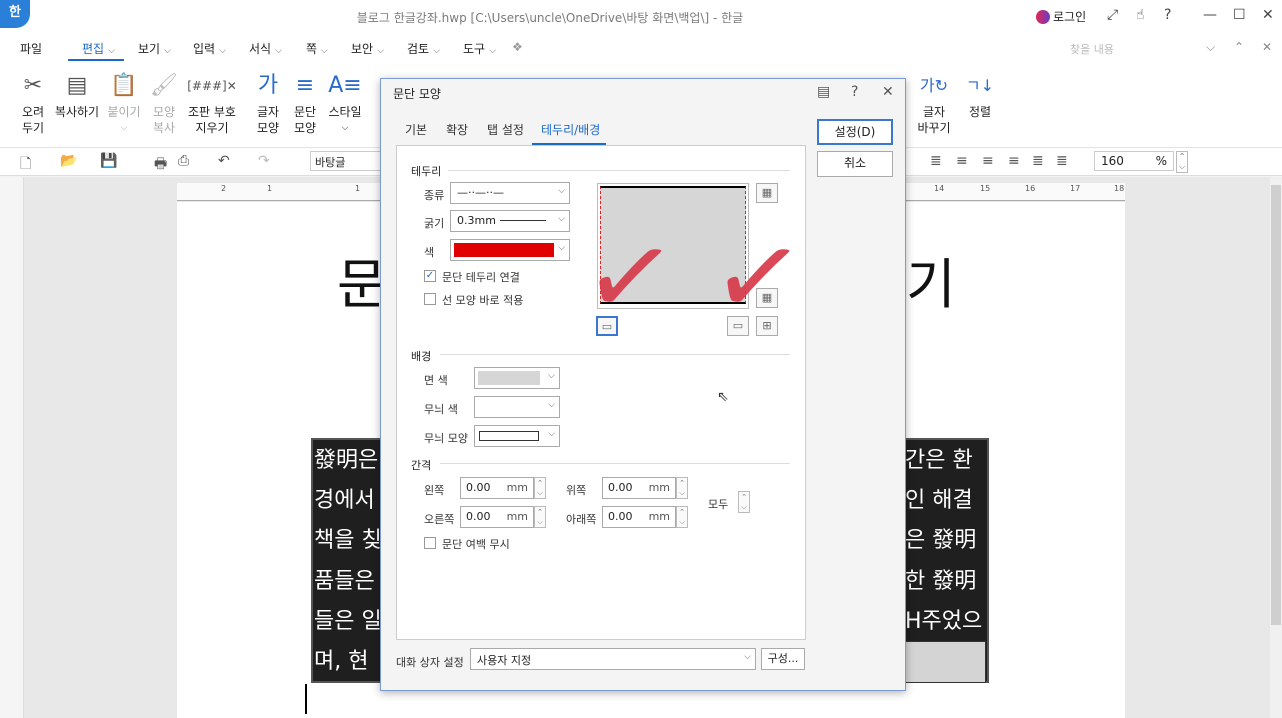  I want to click on sort-button: ㄱ↓ 정렬, so click(980, 93).